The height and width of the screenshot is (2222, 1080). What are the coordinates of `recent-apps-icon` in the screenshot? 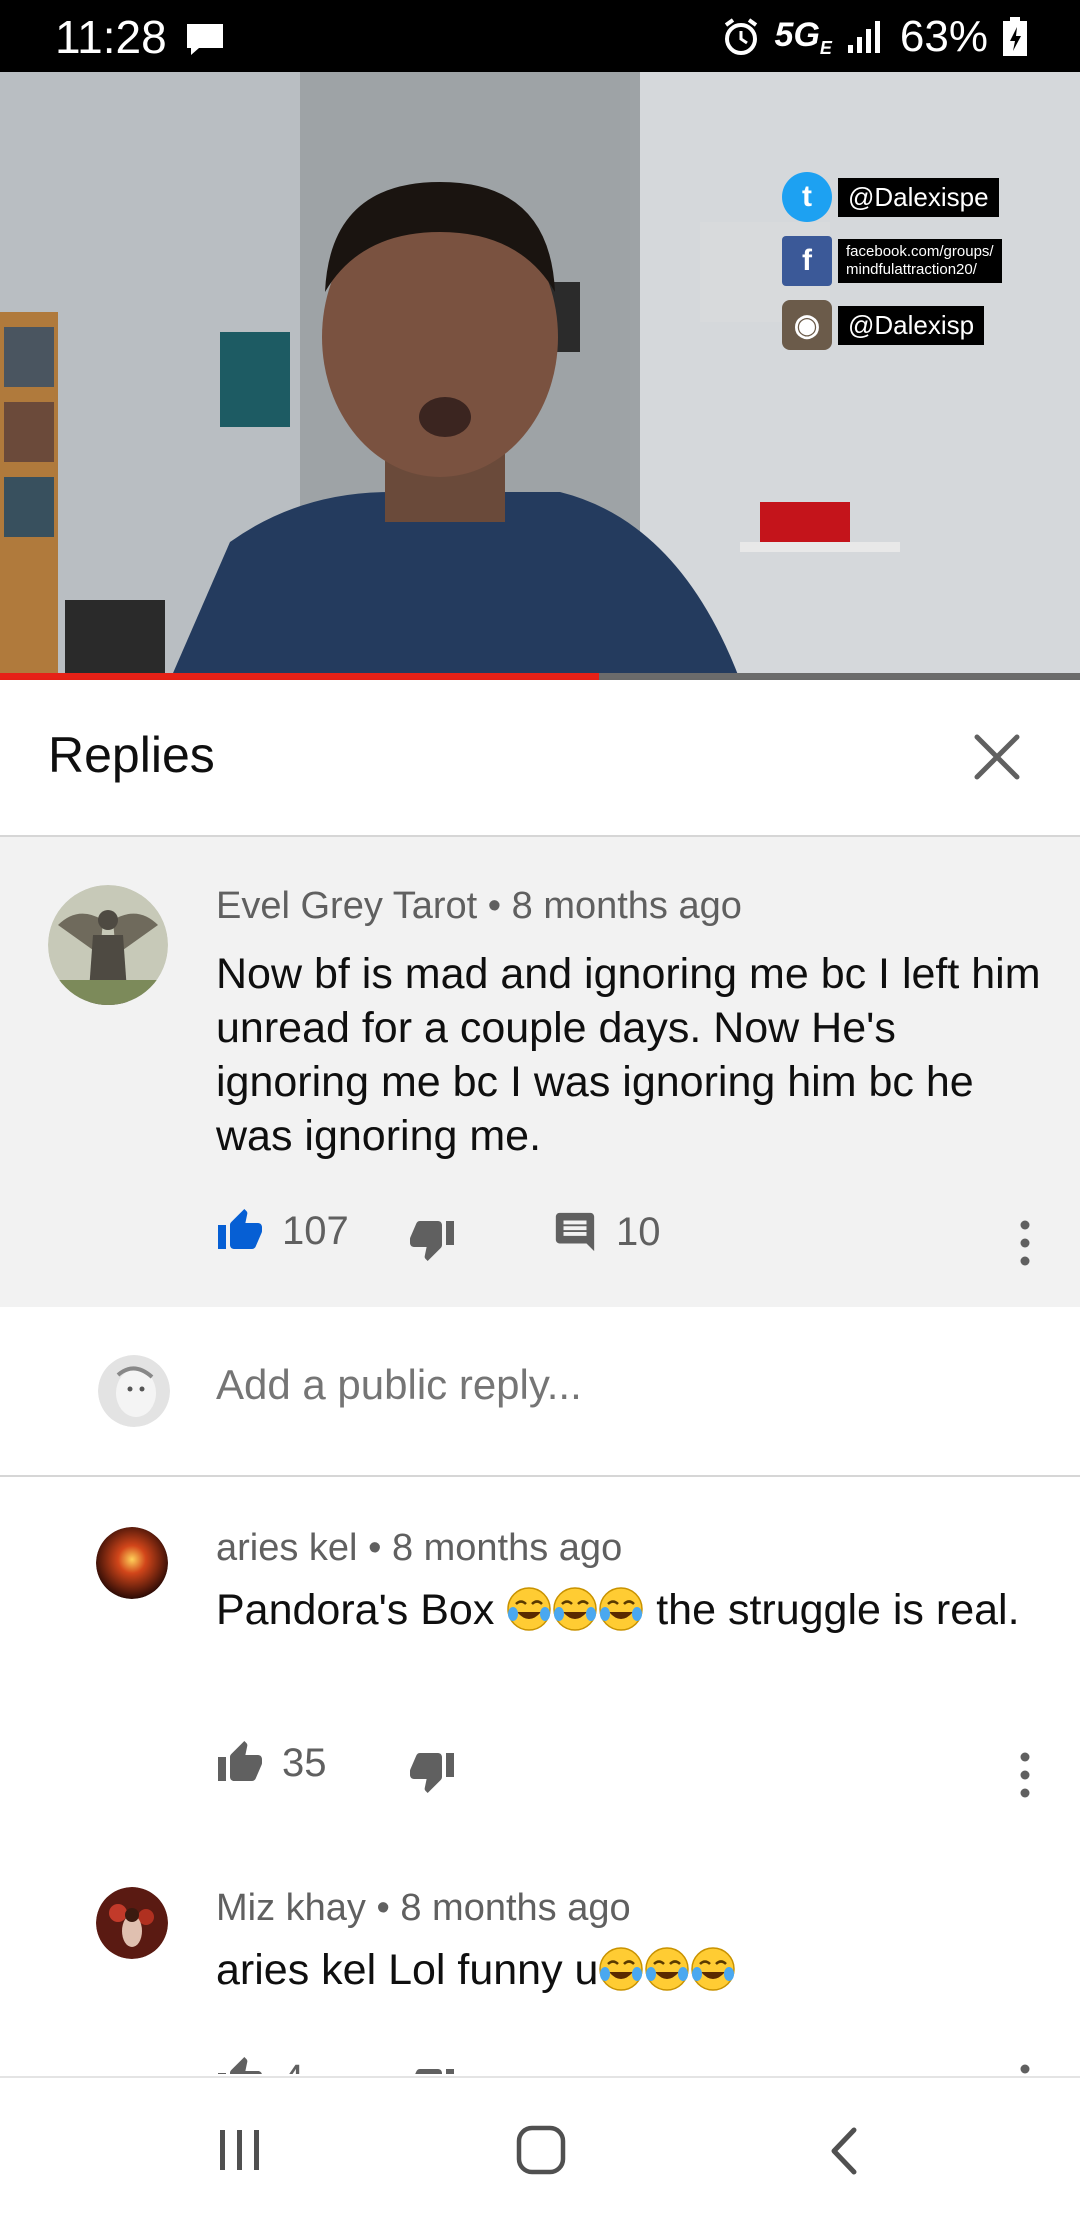 It's located at (240, 2150).